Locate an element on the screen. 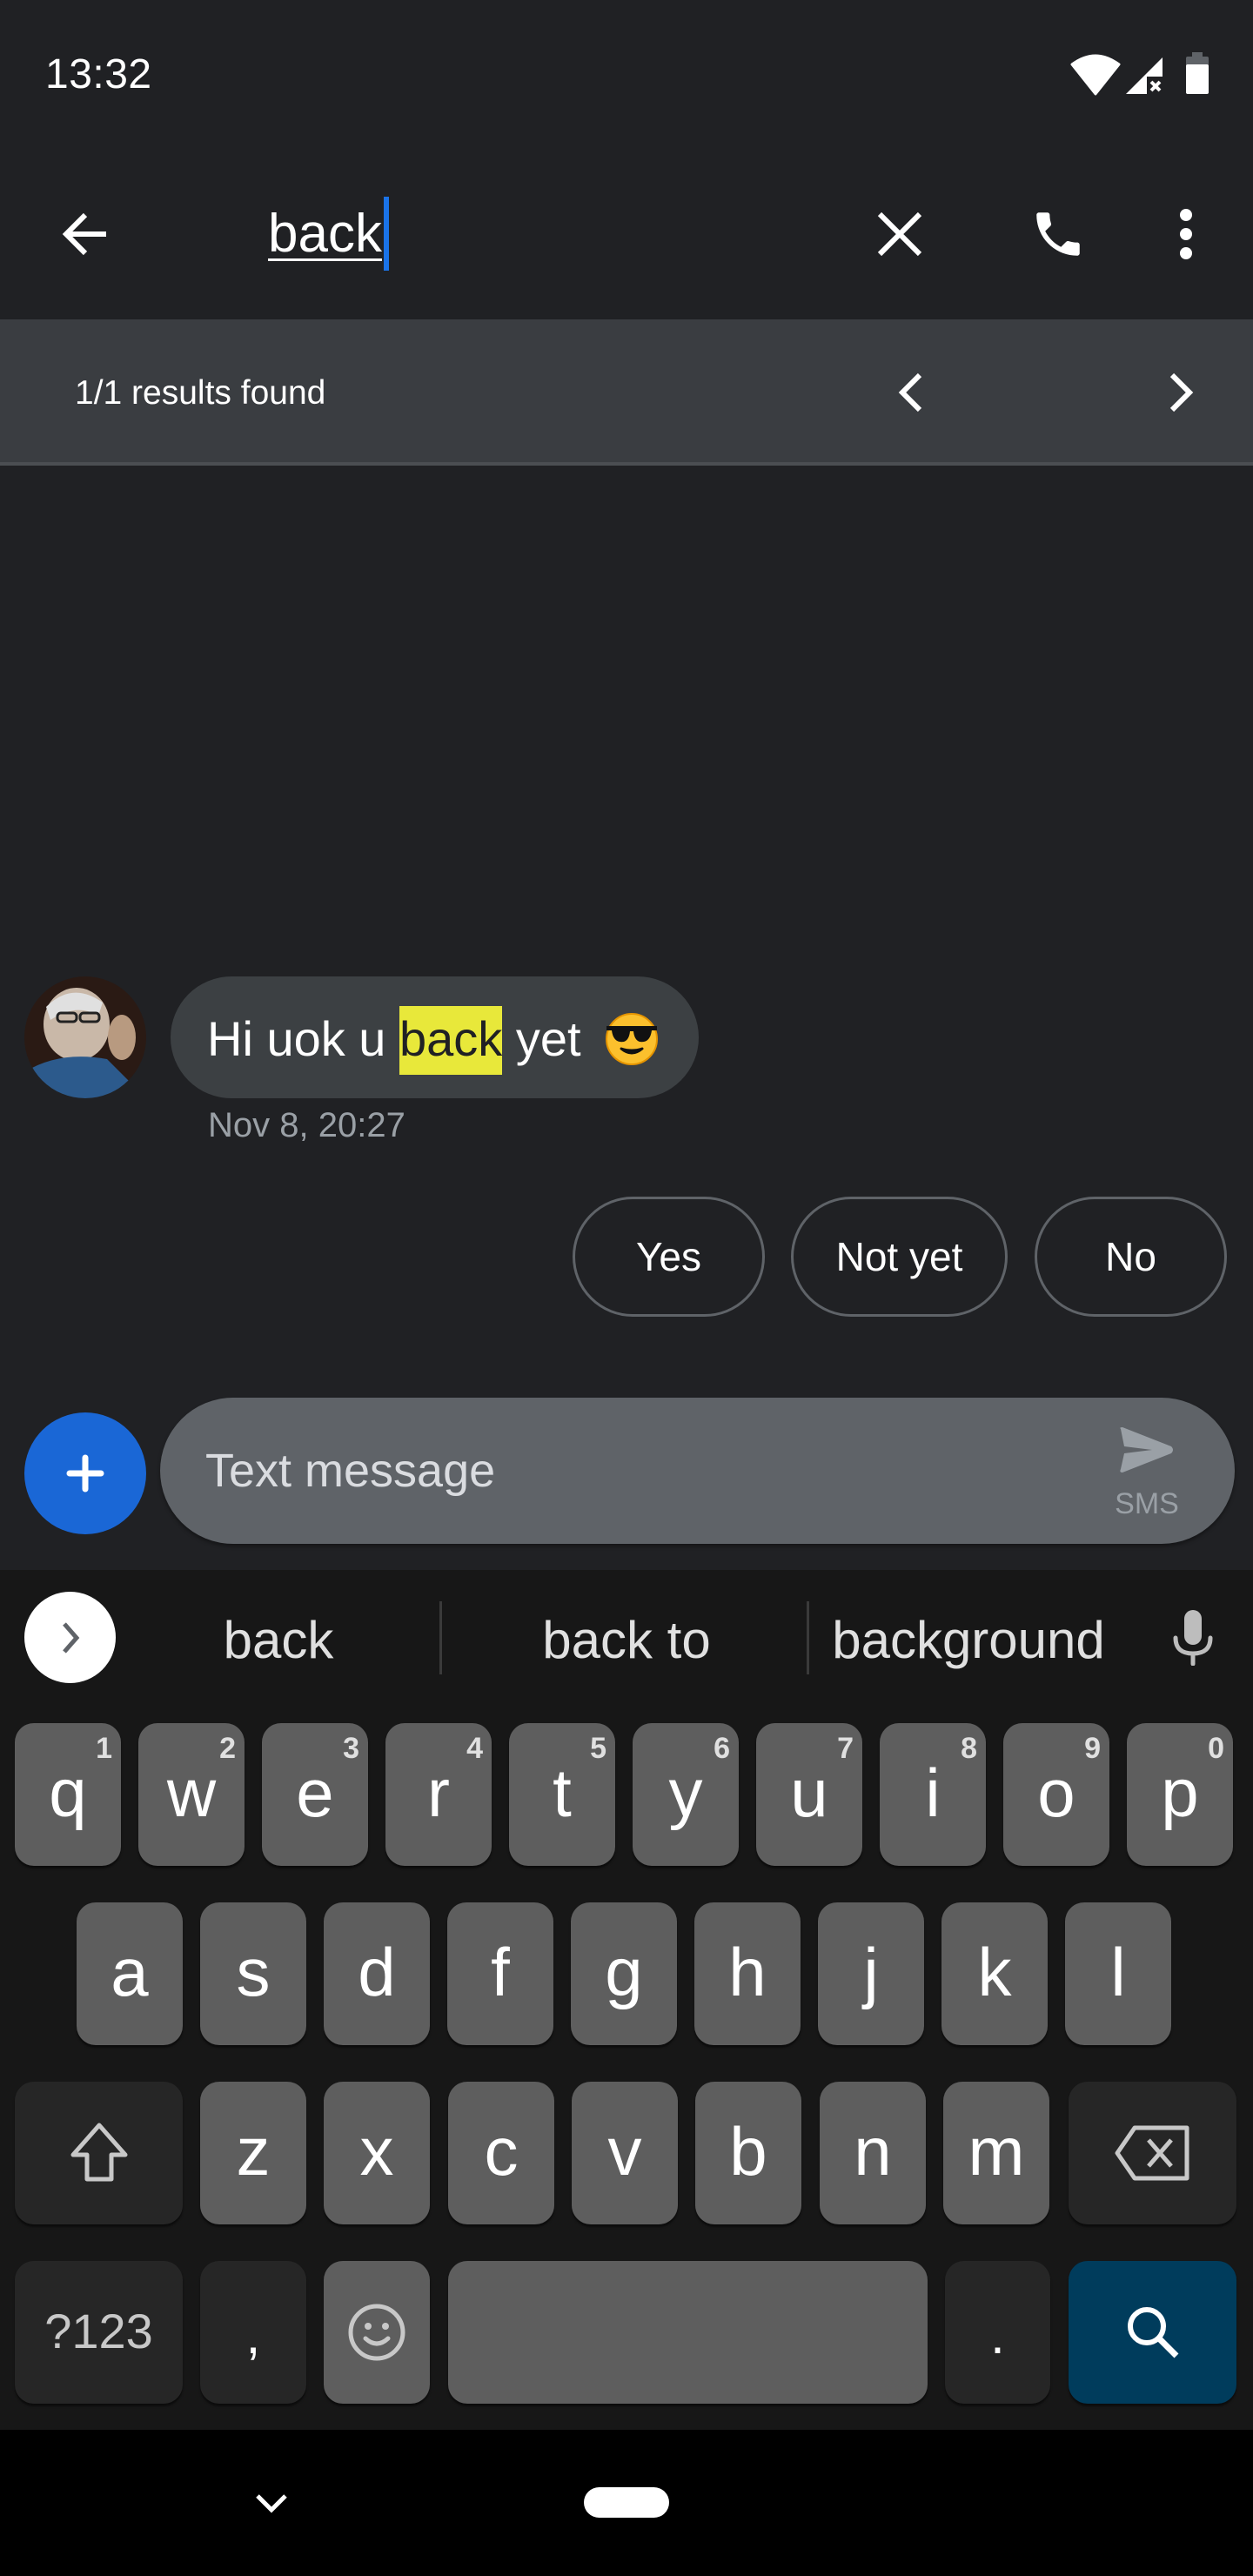 The image size is (1253, 2576). key-label: y is located at coordinates (685, 1793).